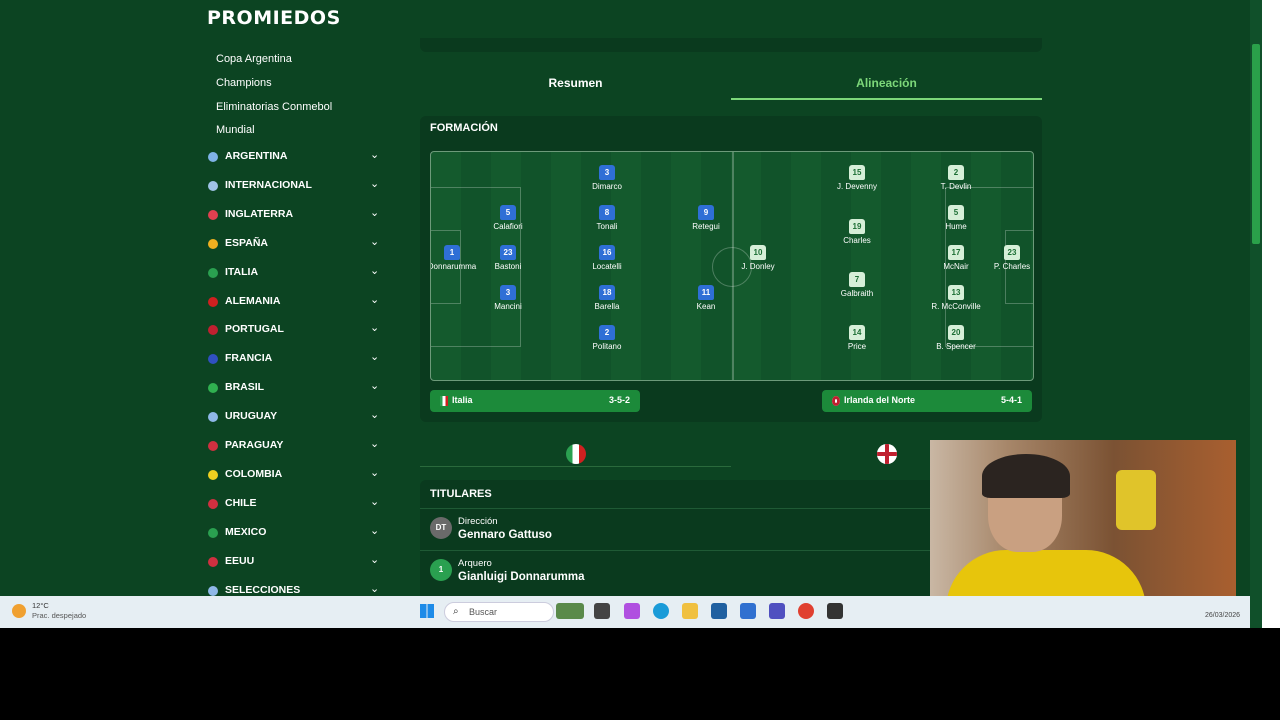 The image size is (1280, 720). What do you see at coordinates (1083, 526) in the screenshot?
I see `webcam-overlay` at bounding box center [1083, 526].